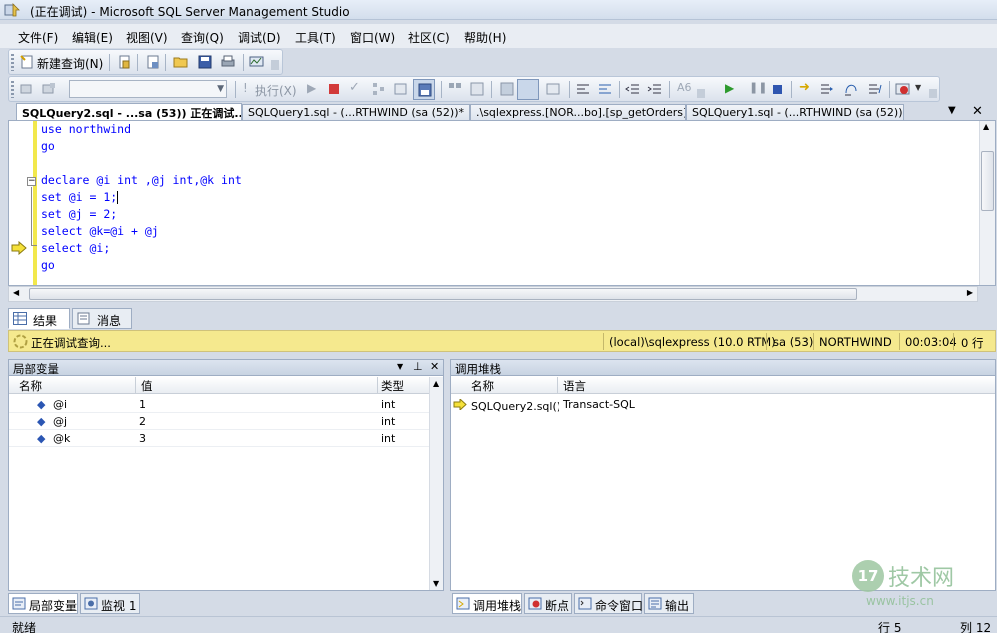  What do you see at coordinates (43, 603) in the screenshot?
I see `tab-locals: 局部变量` at bounding box center [43, 603].